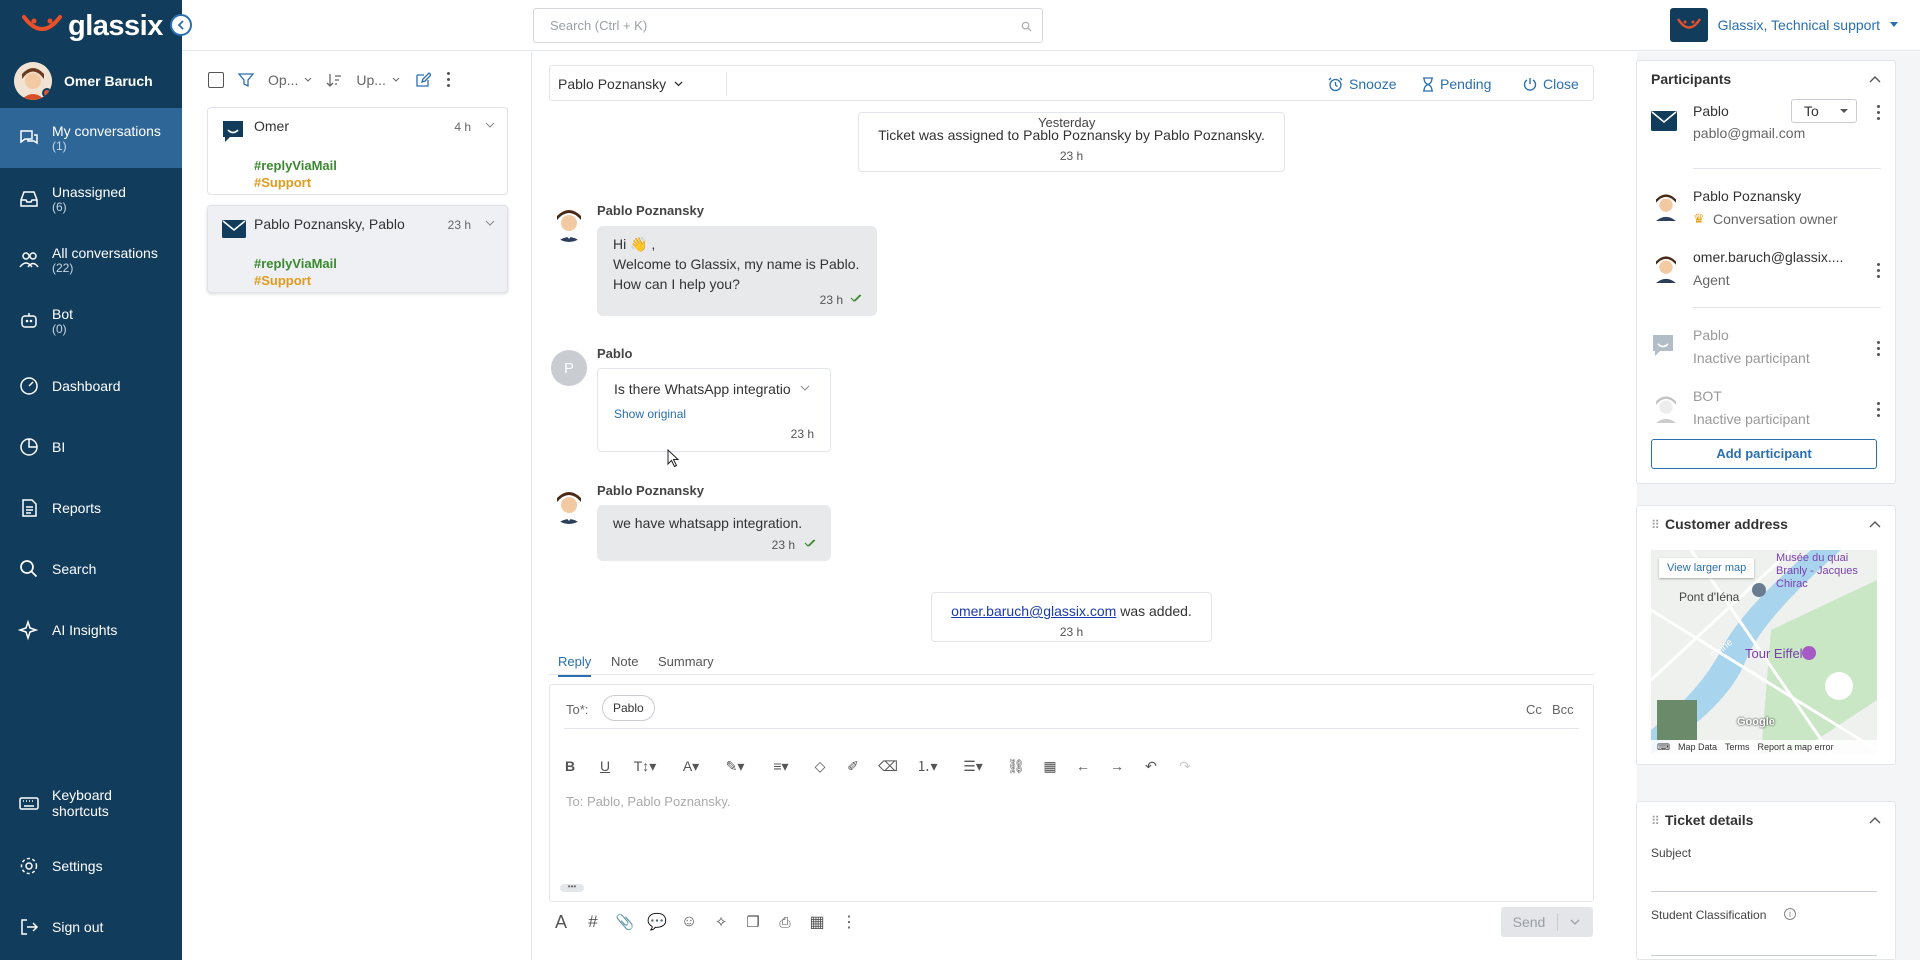 The image size is (1920, 960). I want to click on magic-wand-icon: ✧, so click(721, 922).